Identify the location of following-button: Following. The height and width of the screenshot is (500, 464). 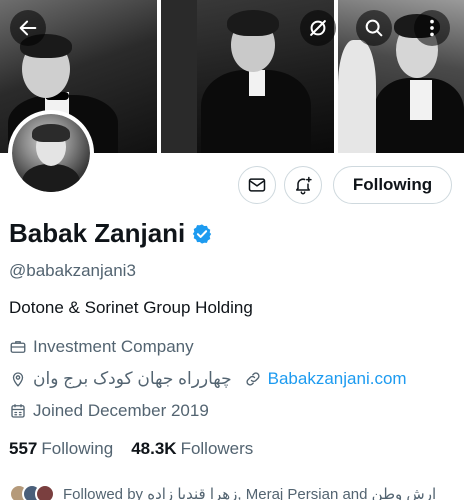
(392, 185).